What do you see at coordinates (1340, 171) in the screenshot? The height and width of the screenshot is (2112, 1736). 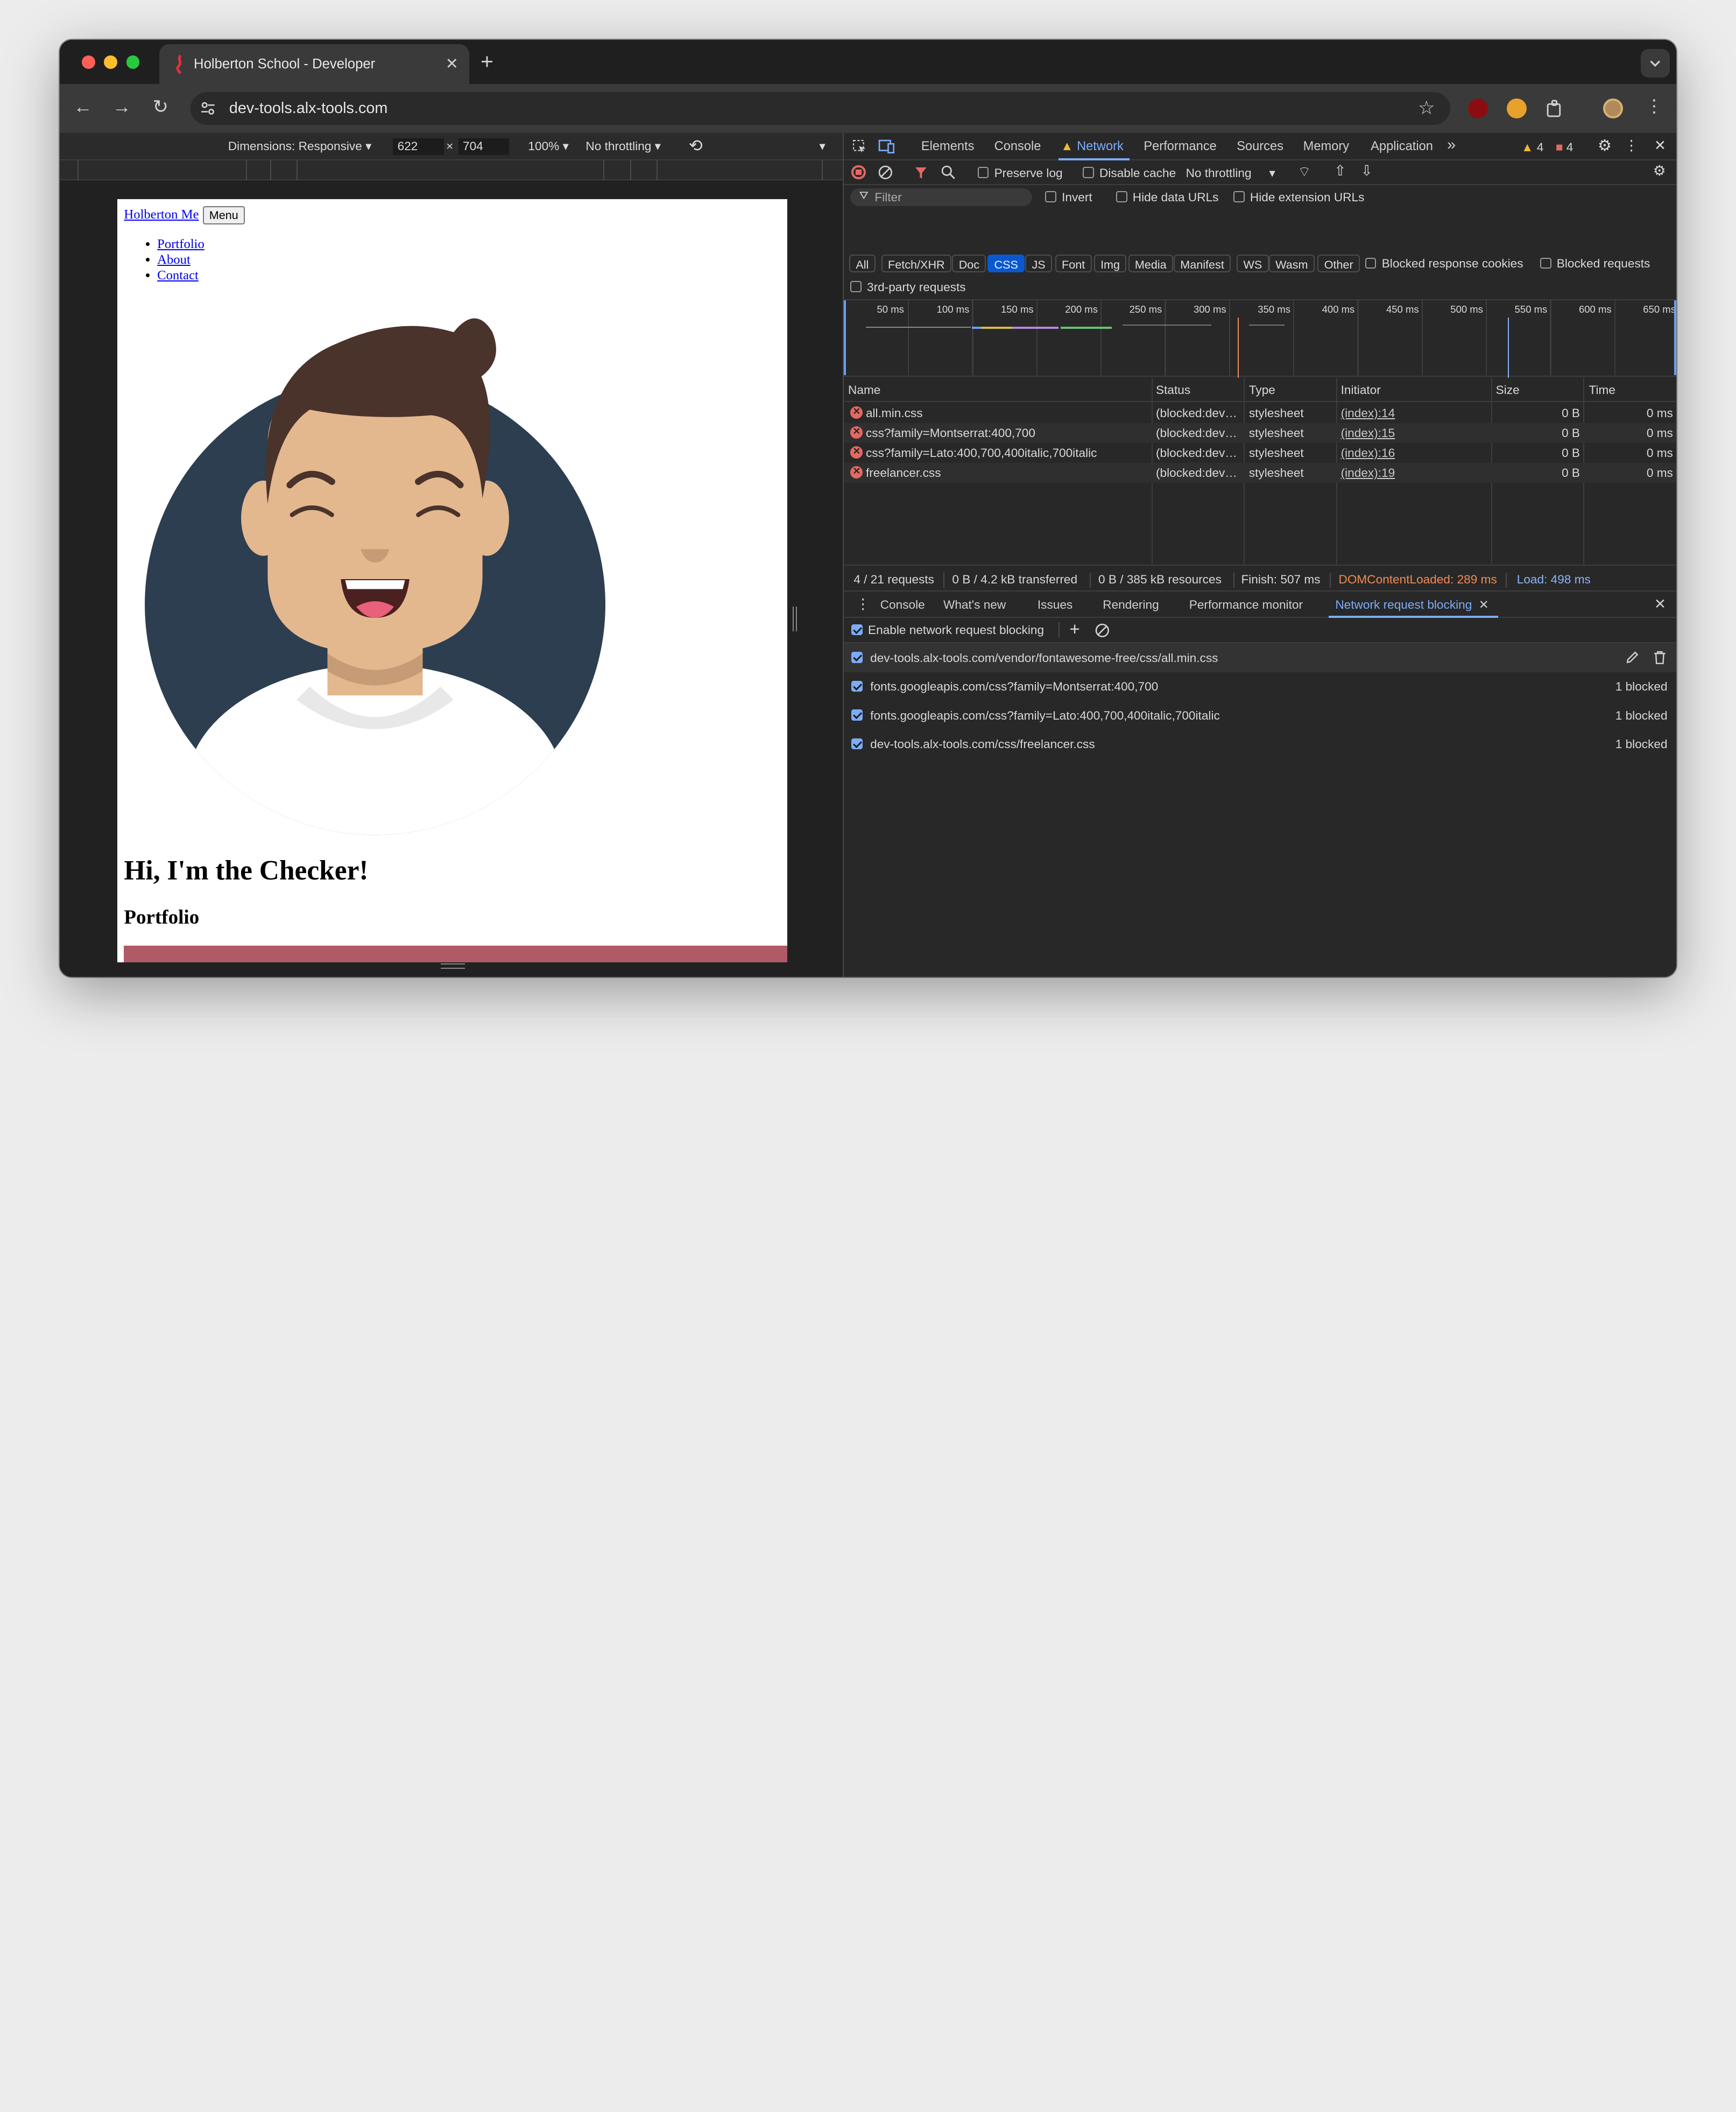 I see `import-har-icon: ⇧` at bounding box center [1340, 171].